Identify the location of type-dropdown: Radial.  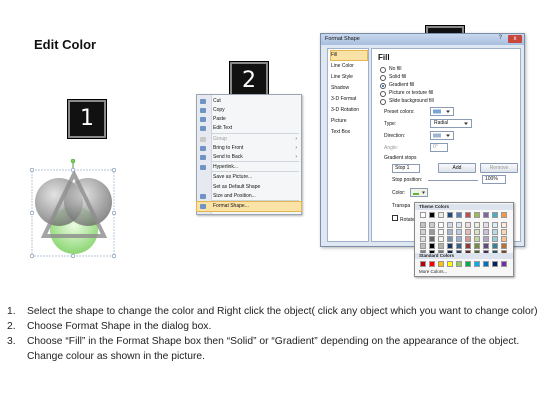
(451, 123).